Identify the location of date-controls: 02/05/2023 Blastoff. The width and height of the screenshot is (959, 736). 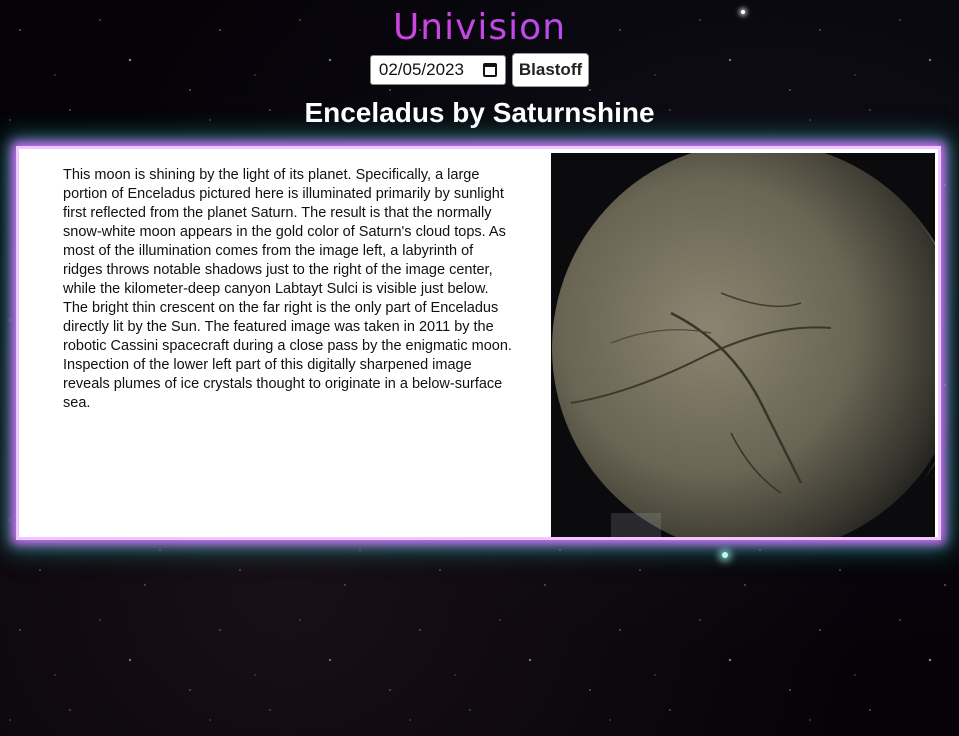
(479, 70).